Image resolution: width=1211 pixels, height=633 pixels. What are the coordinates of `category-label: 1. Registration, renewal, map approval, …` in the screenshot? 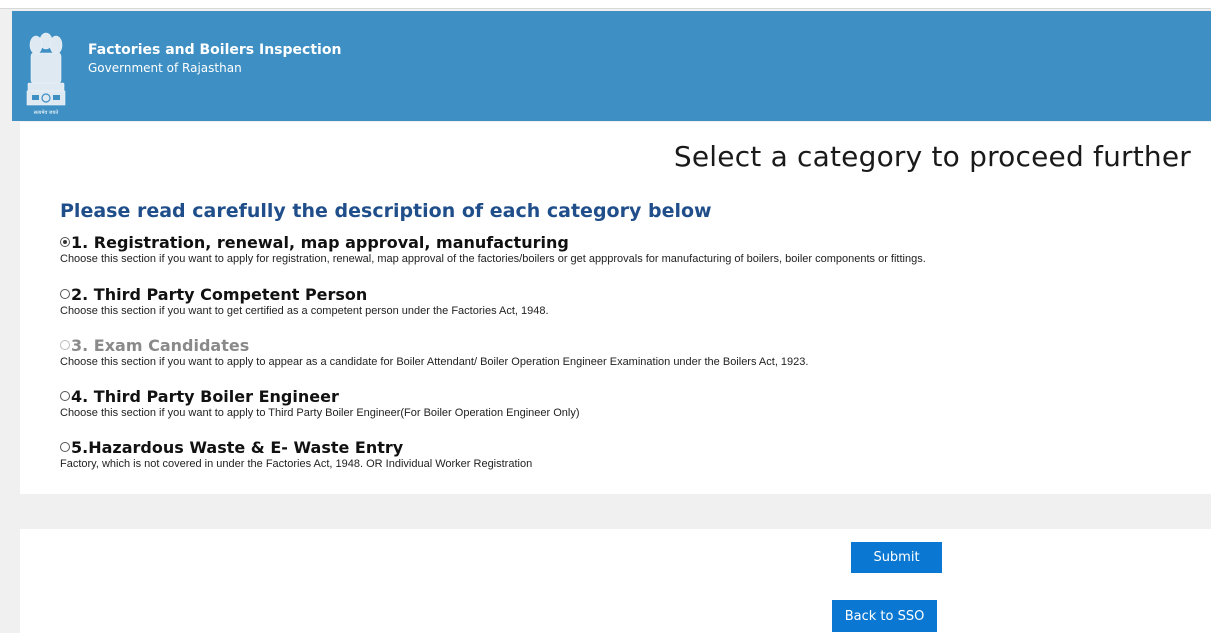 It's located at (320, 242).